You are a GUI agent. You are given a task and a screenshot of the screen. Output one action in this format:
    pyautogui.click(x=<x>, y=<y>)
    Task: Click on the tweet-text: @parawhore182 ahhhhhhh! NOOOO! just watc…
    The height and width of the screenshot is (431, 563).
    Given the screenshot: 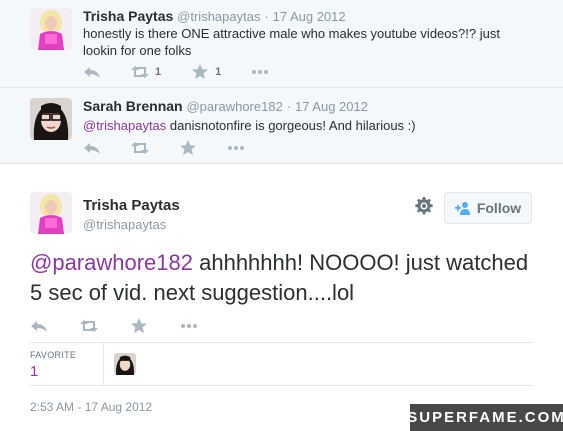 What is the action you would take?
    pyautogui.click(x=280, y=278)
    